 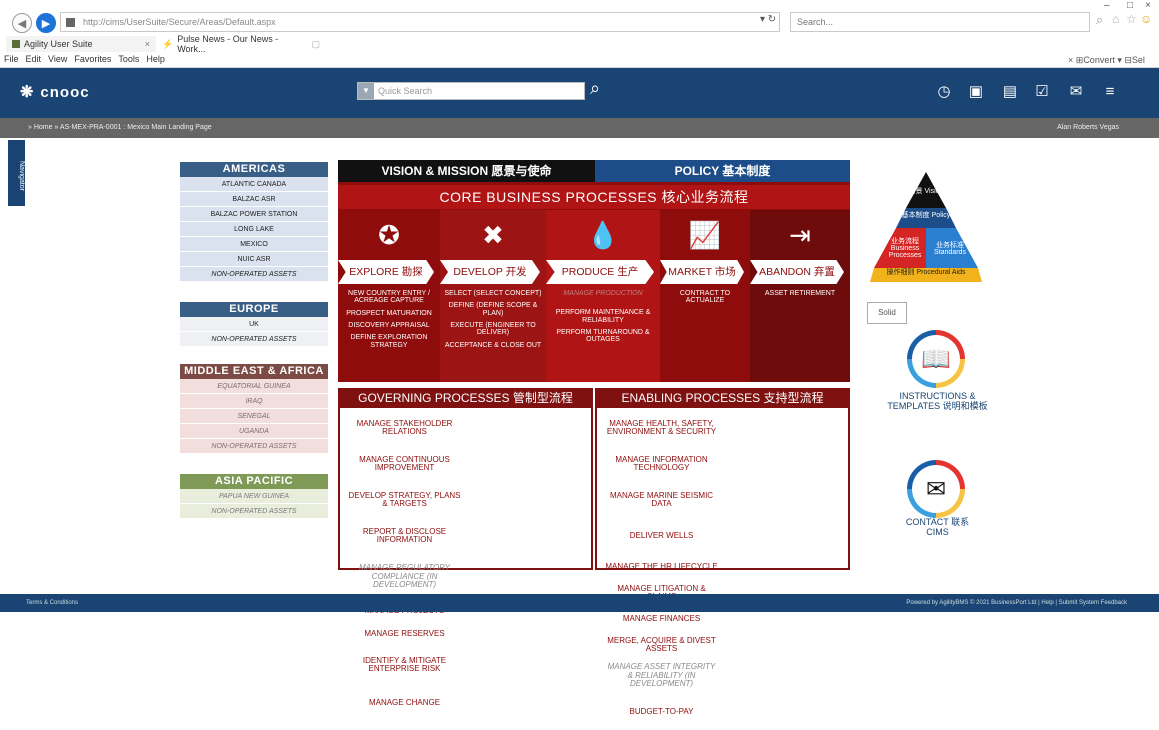 I want to click on quick-search-icon: ⌕, so click(x=595, y=88).